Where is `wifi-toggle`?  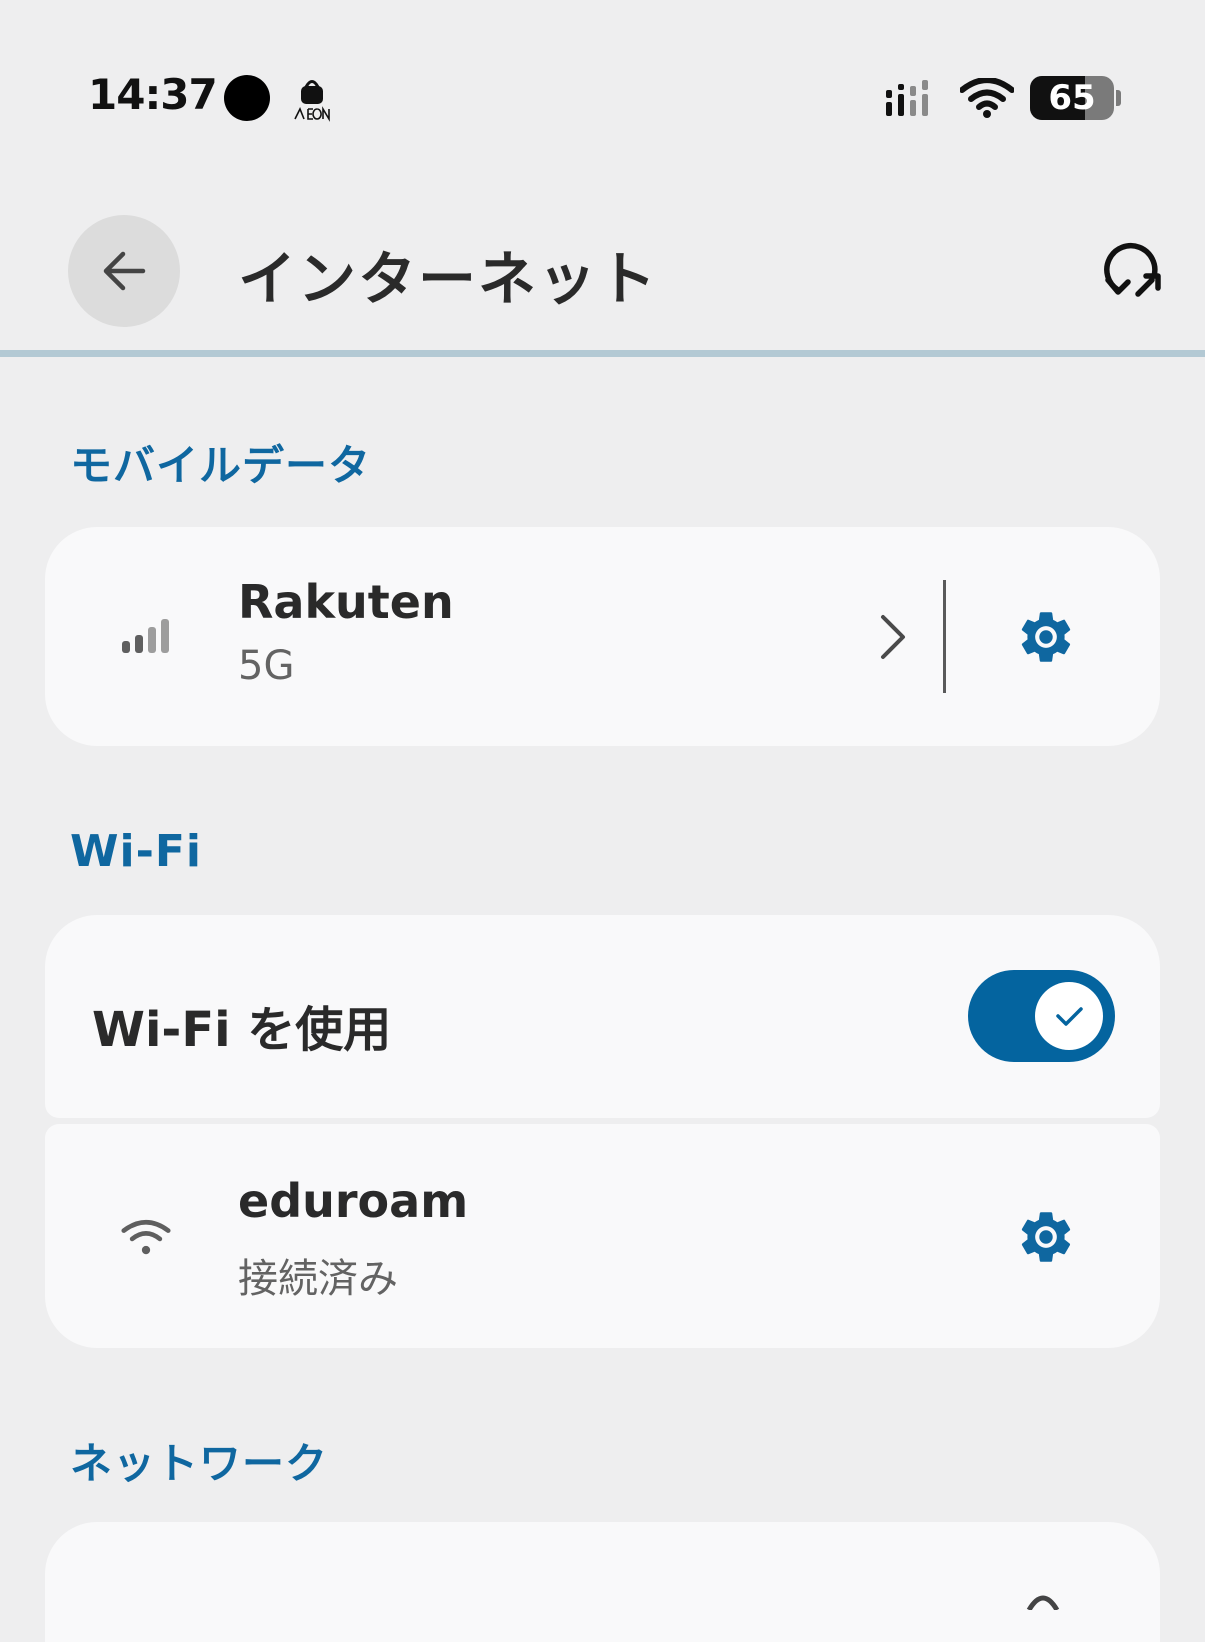 wifi-toggle is located at coordinates (1041, 1016).